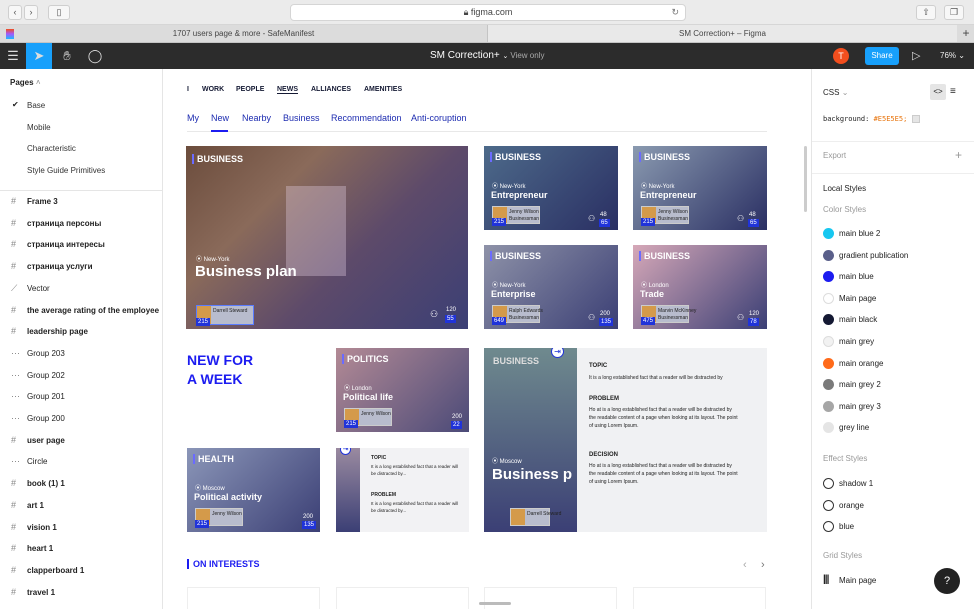 The width and height of the screenshot is (974, 609). What do you see at coordinates (51, 148) in the screenshot?
I see `page-item-characteristic: Characteristic` at bounding box center [51, 148].